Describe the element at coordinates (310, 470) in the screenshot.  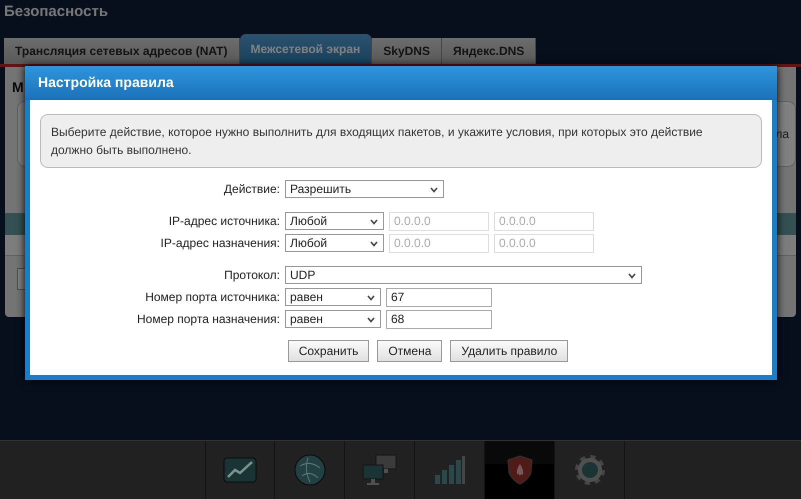
I see `globe-icon` at that location.